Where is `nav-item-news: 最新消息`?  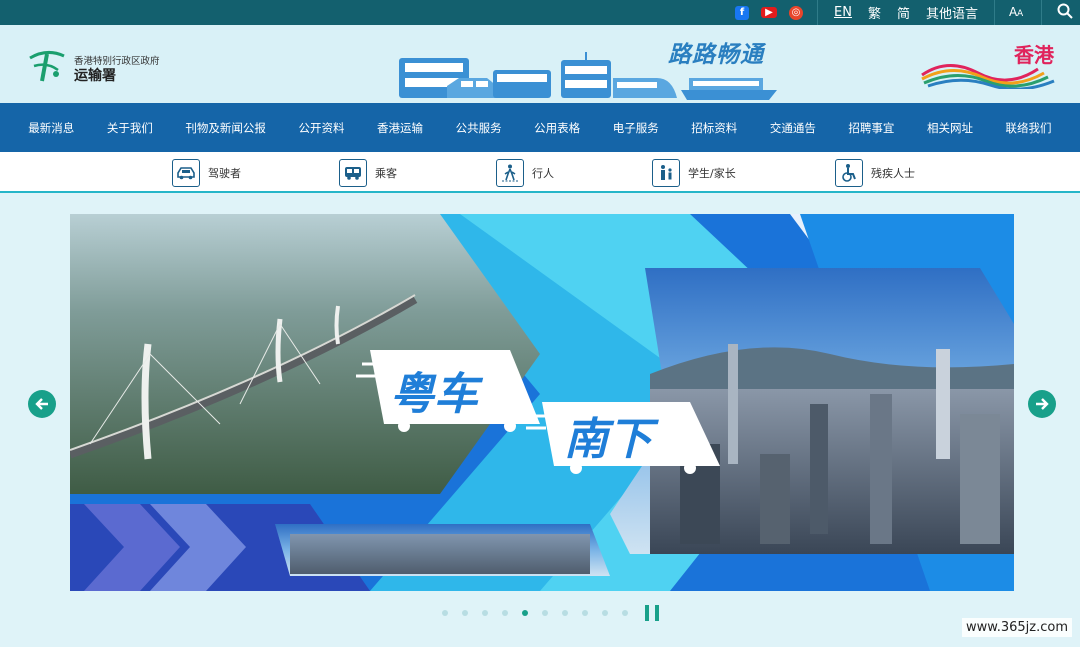
nav-item-news: 最新消息 is located at coordinates (51, 128).